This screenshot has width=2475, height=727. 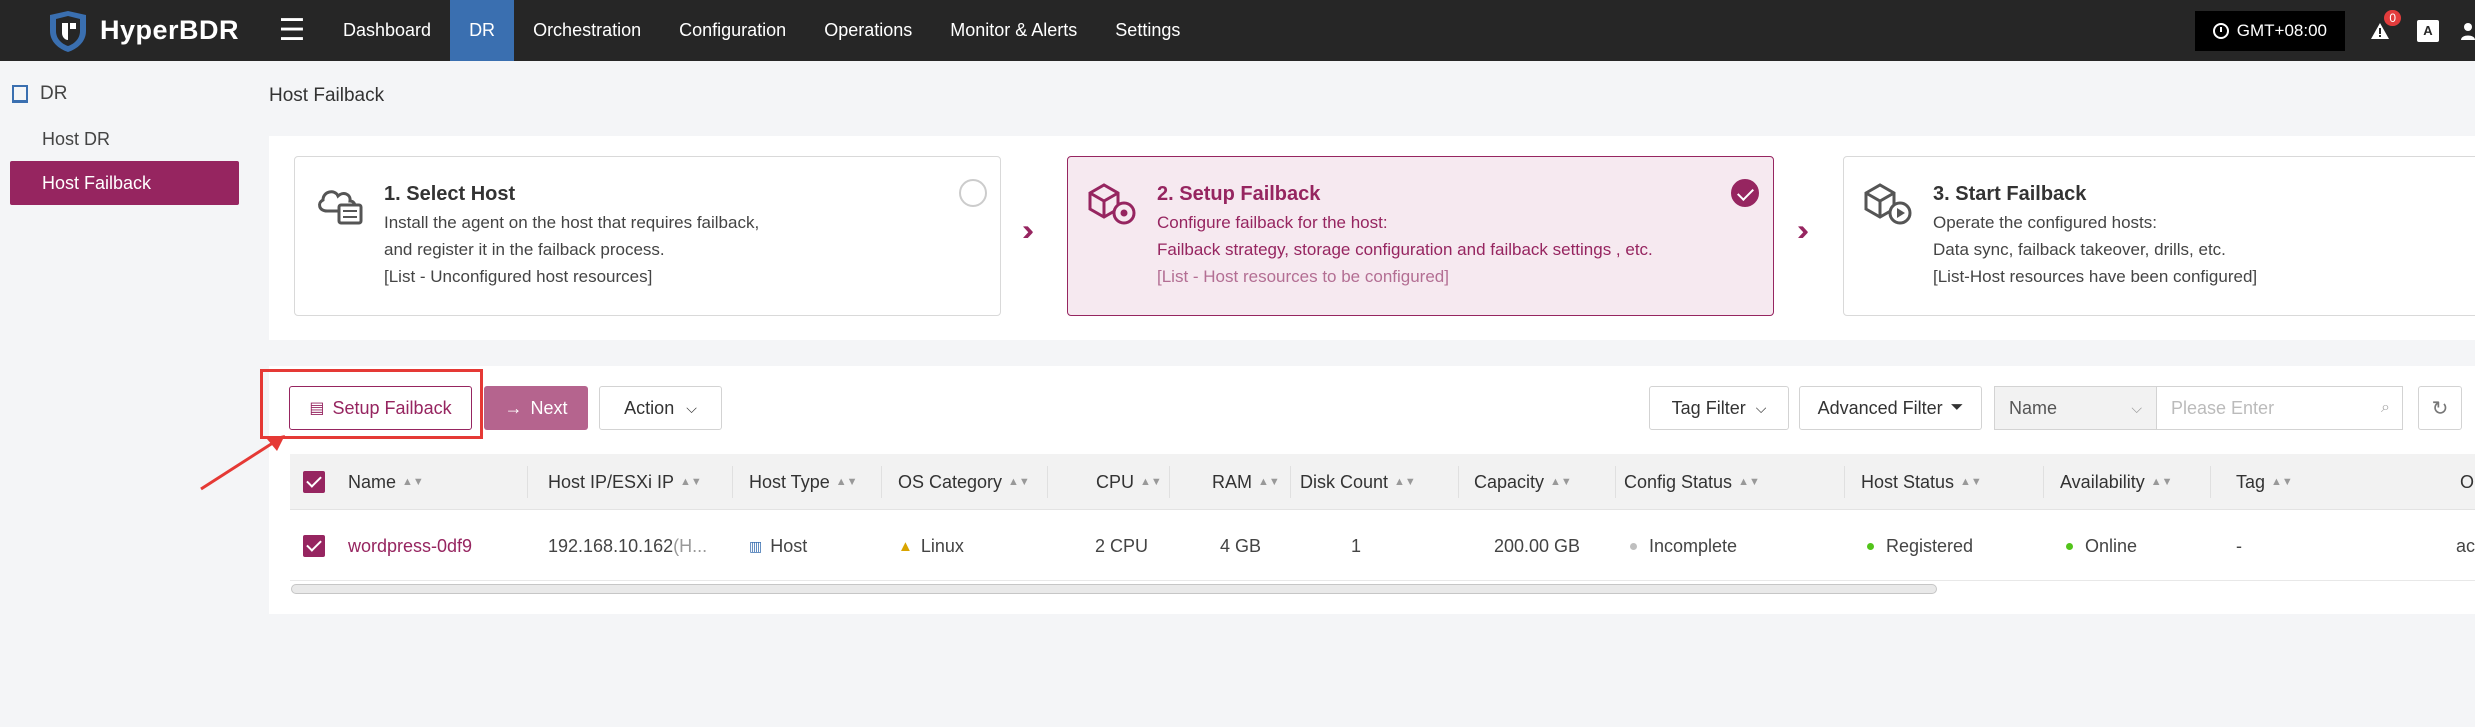 What do you see at coordinates (1888, 204) in the screenshot?
I see `cube-play-icon` at bounding box center [1888, 204].